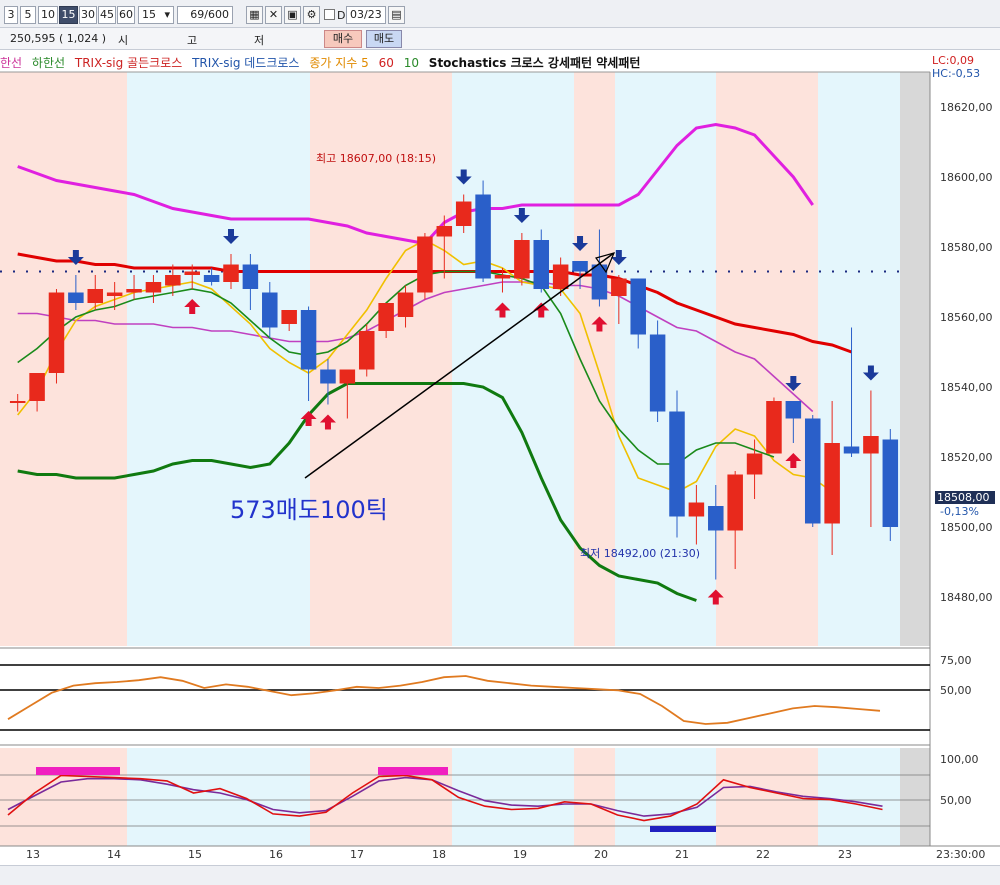 The width and height of the screenshot is (1000, 885). I want to click on price-tick: 18560,00, so click(966, 317).